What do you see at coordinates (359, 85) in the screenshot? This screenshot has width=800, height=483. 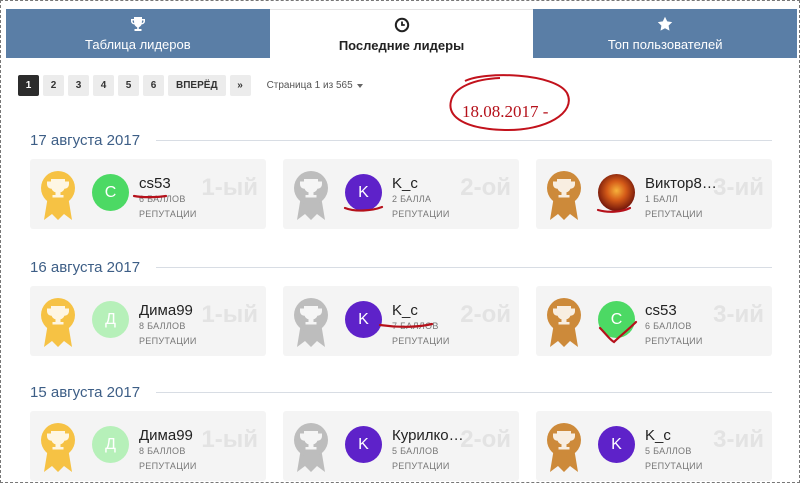 I see `caret-down-icon` at bounding box center [359, 85].